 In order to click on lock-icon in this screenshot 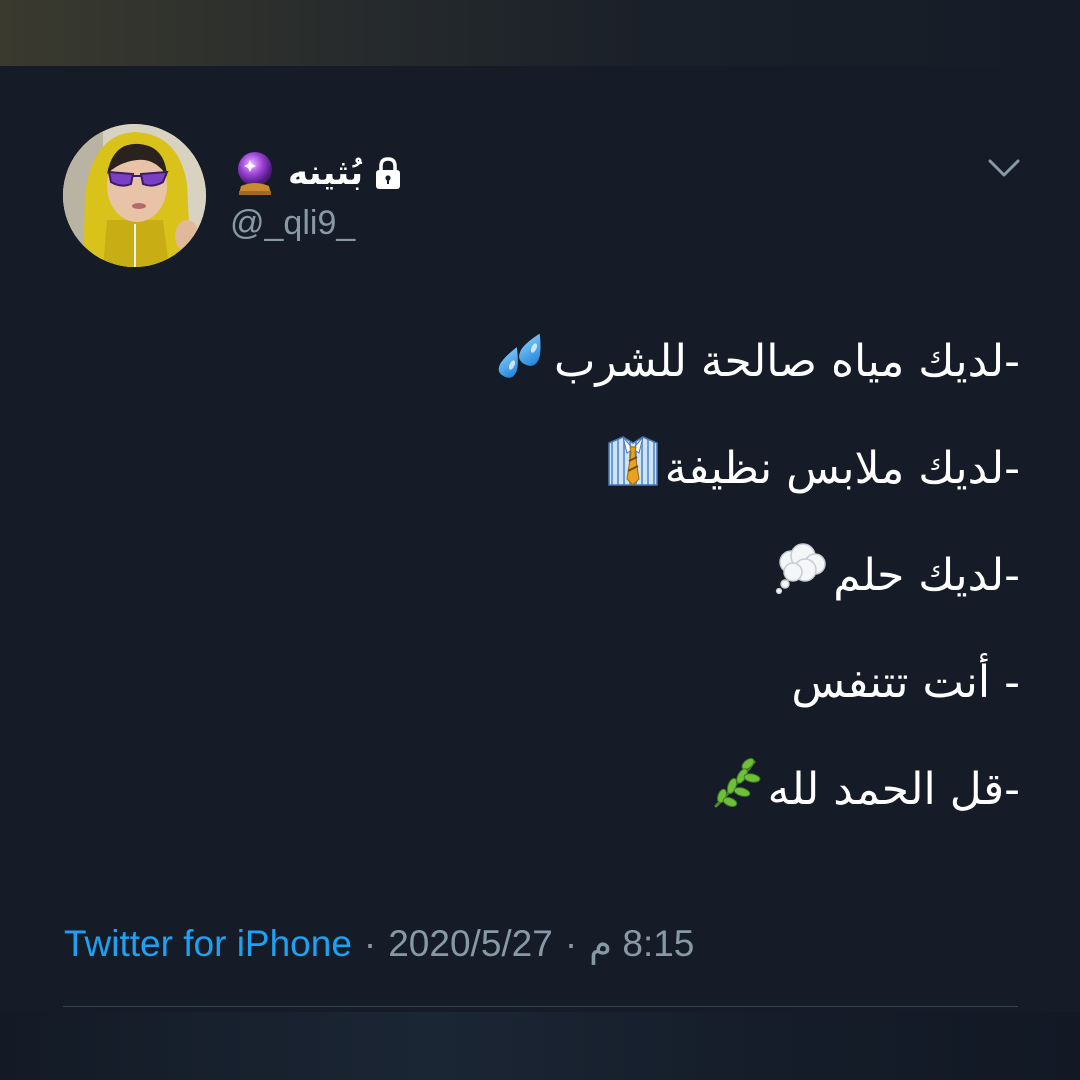, I will do `click(388, 173)`.